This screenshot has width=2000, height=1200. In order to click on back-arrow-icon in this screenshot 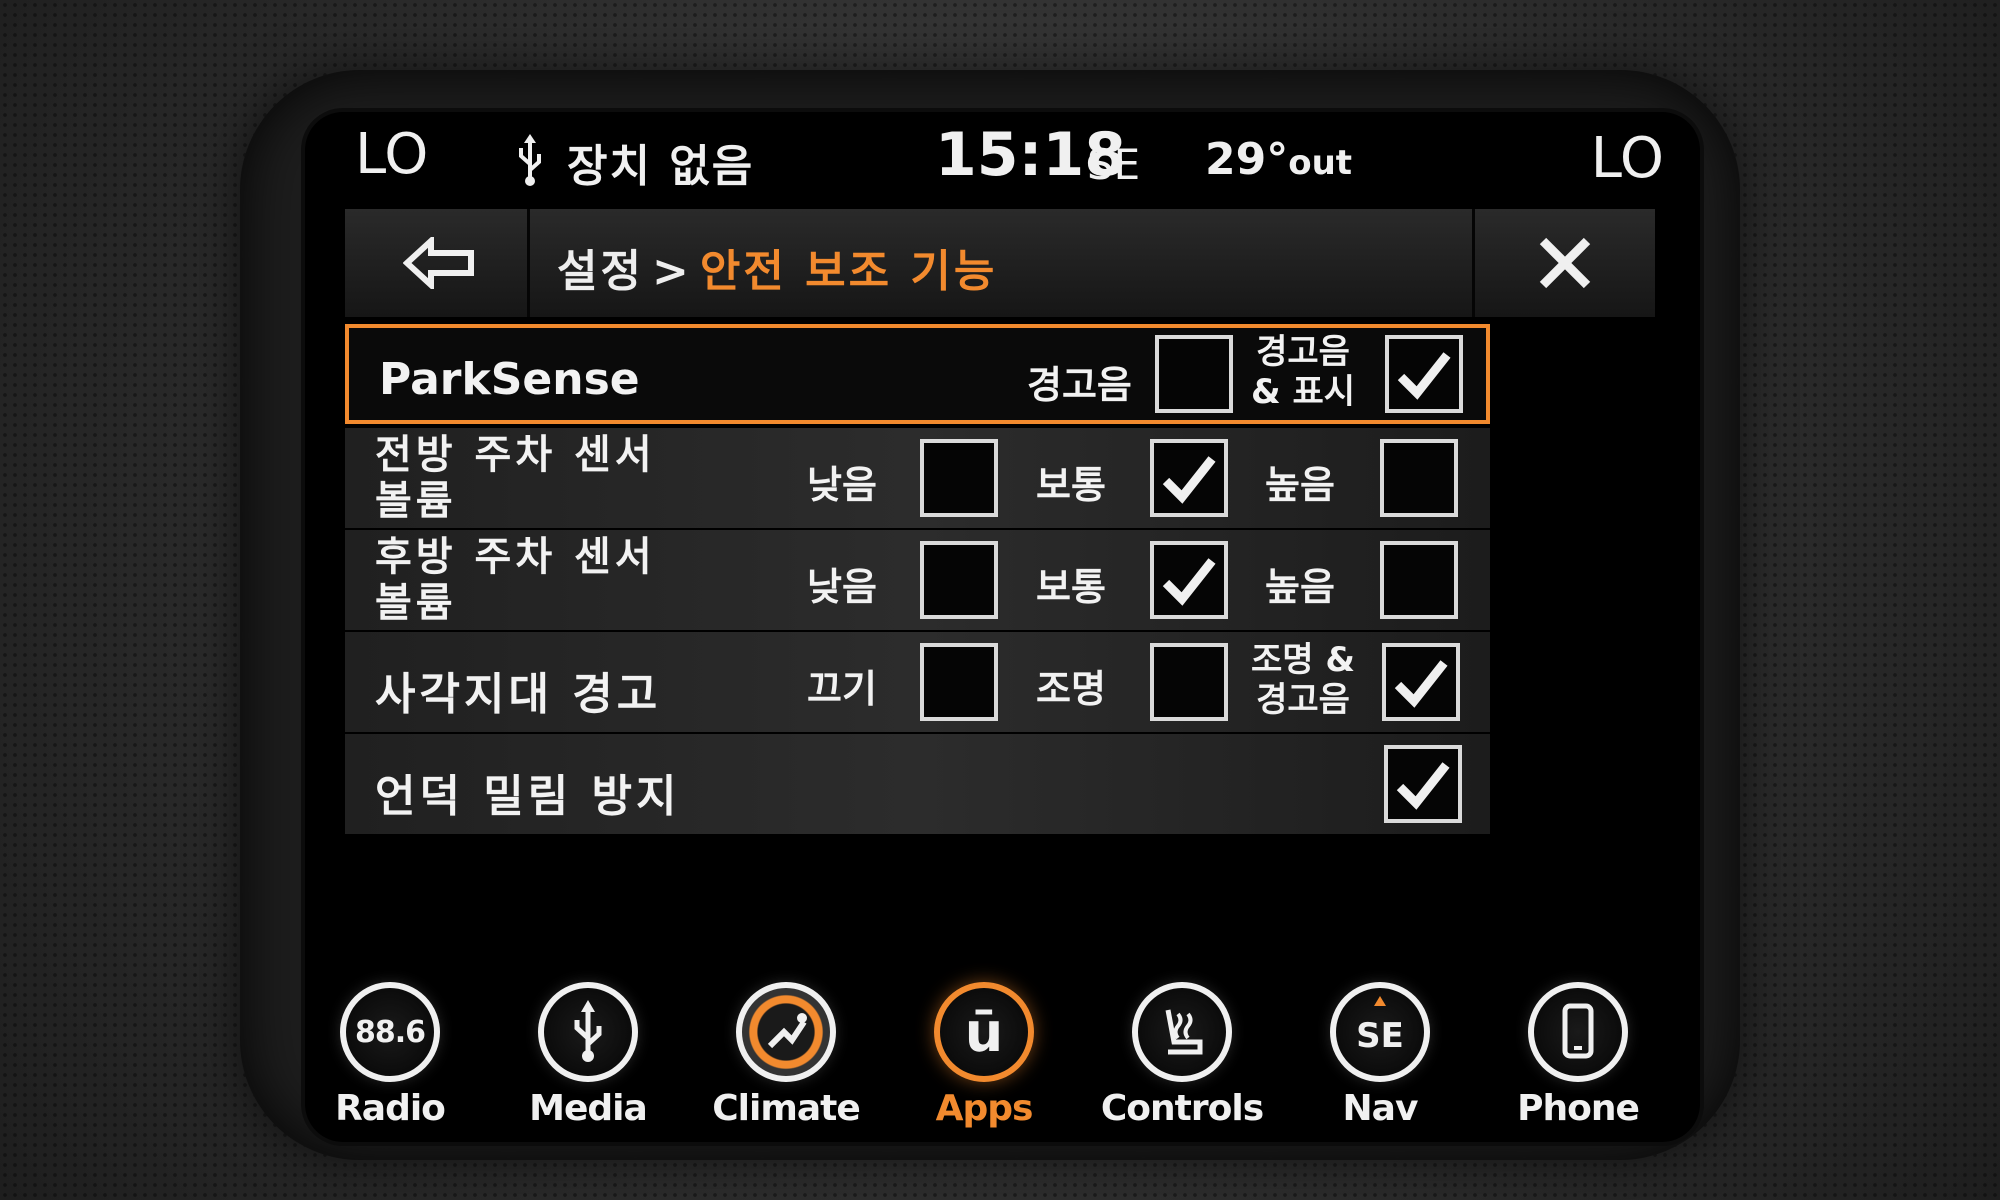, I will do `click(438, 263)`.